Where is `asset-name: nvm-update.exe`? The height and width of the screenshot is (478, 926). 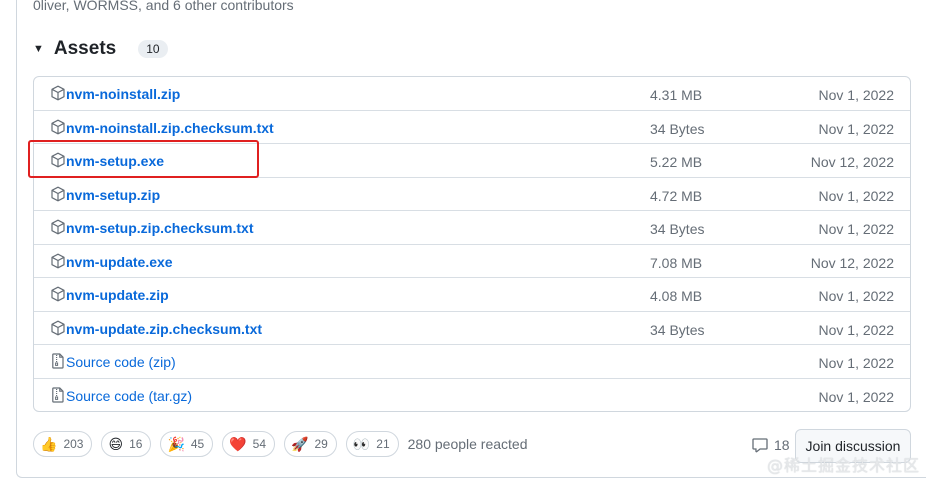 asset-name: nvm-update.exe is located at coordinates (119, 261).